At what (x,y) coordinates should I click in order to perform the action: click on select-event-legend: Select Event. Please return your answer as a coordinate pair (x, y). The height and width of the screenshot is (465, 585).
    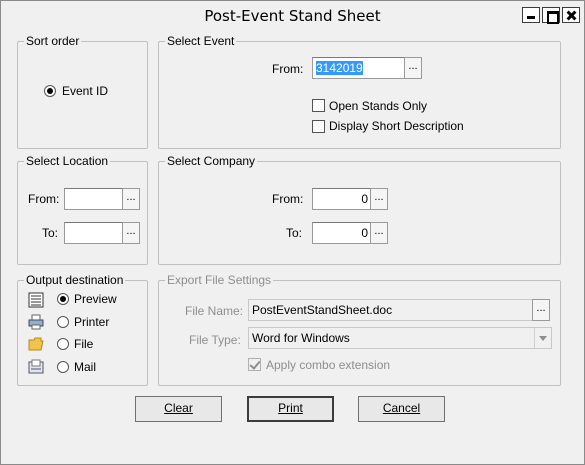
    Looking at the image, I should click on (201, 41).